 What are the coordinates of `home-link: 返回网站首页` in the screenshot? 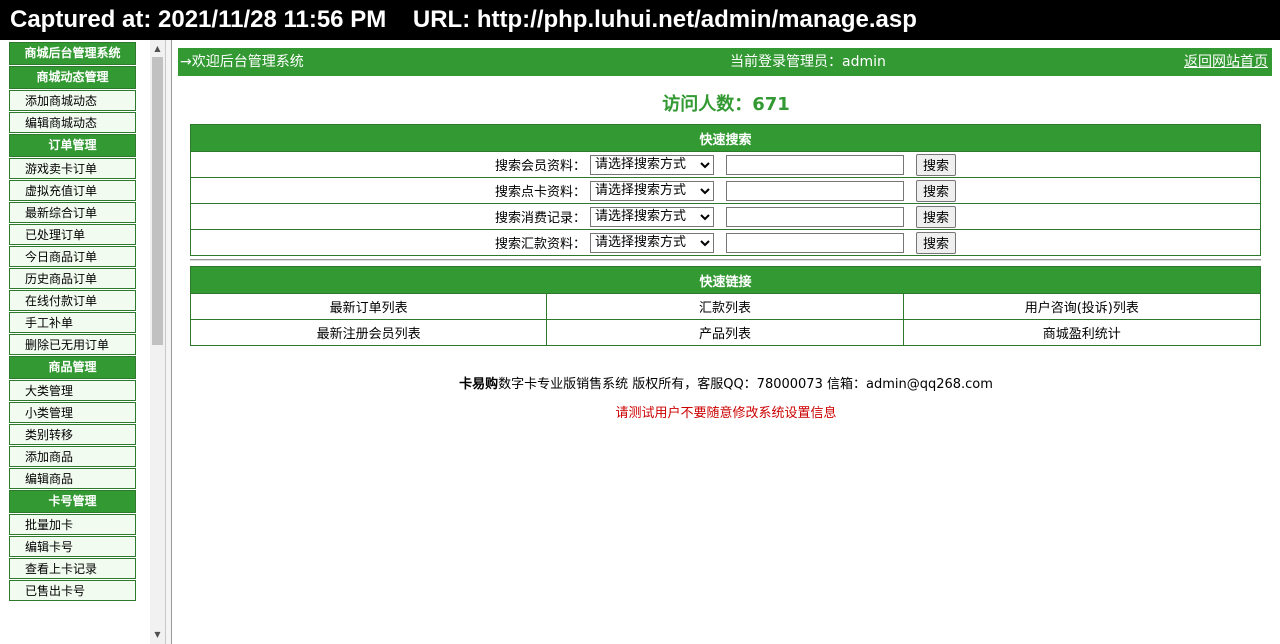 It's located at (1226, 62).